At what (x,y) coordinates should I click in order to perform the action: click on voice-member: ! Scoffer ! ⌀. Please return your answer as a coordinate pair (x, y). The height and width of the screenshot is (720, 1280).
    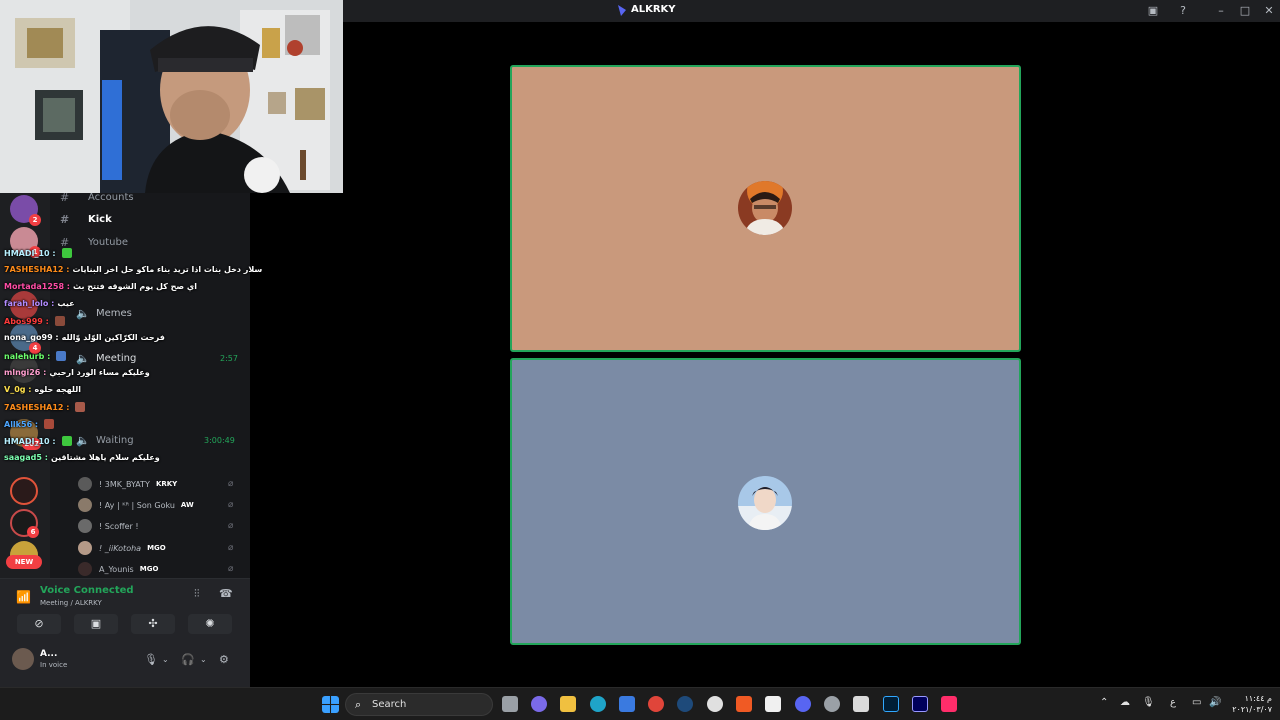
    Looking at the image, I should click on (155, 526).